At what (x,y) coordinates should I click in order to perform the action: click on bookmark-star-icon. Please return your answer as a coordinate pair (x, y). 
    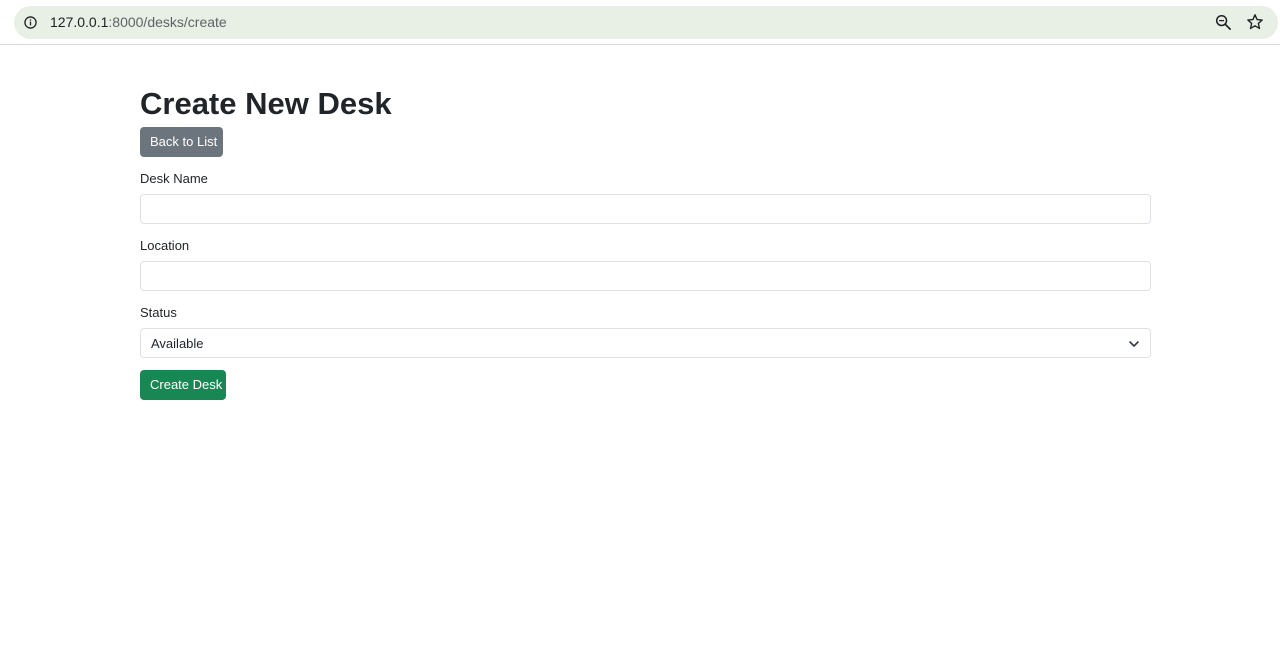
    Looking at the image, I should click on (1255, 22).